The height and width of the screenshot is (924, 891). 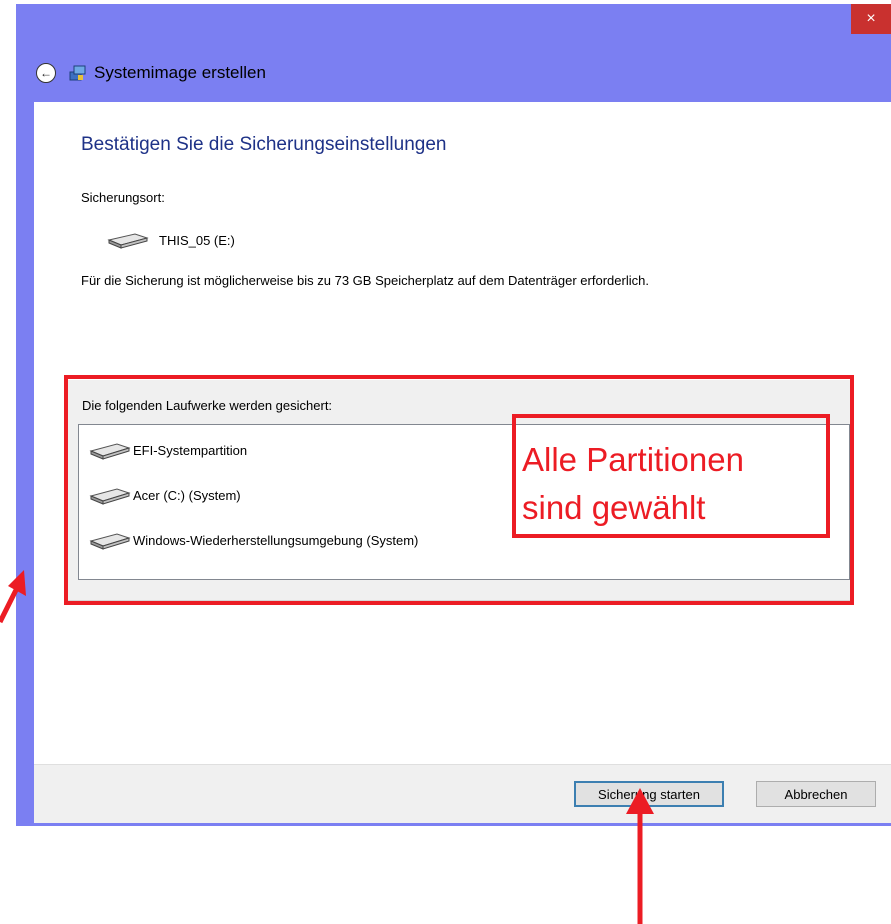 I want to click on hard-drive-icon, so click(x=128, y=241).